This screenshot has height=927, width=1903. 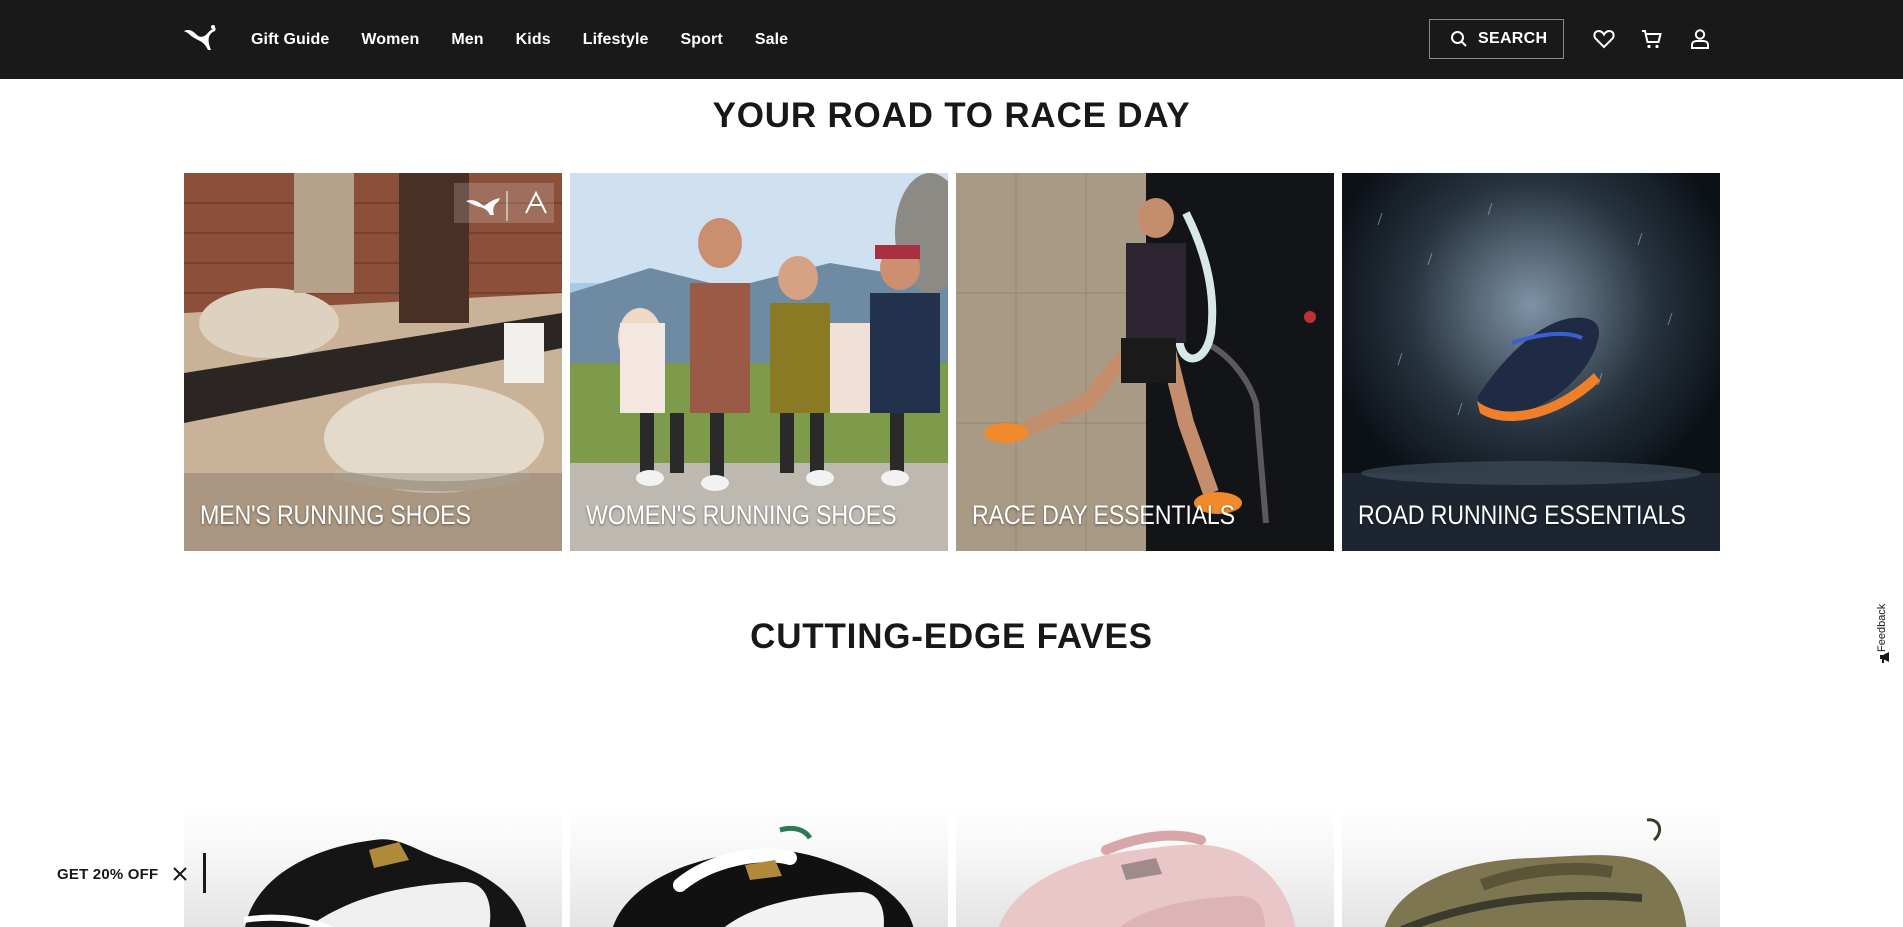 I want to click on product-image-black-sneaker, so click(x=385, y=883).